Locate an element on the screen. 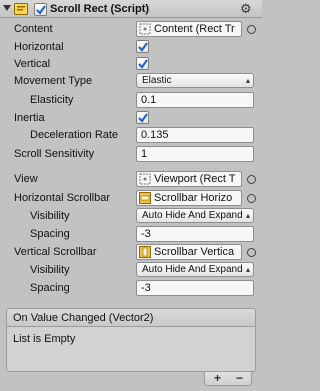 The width and height of the screenshot is (320, 391). vertical-scrollbar-object-field: Scrollbar Vertica is located at coordinates (189, 252).